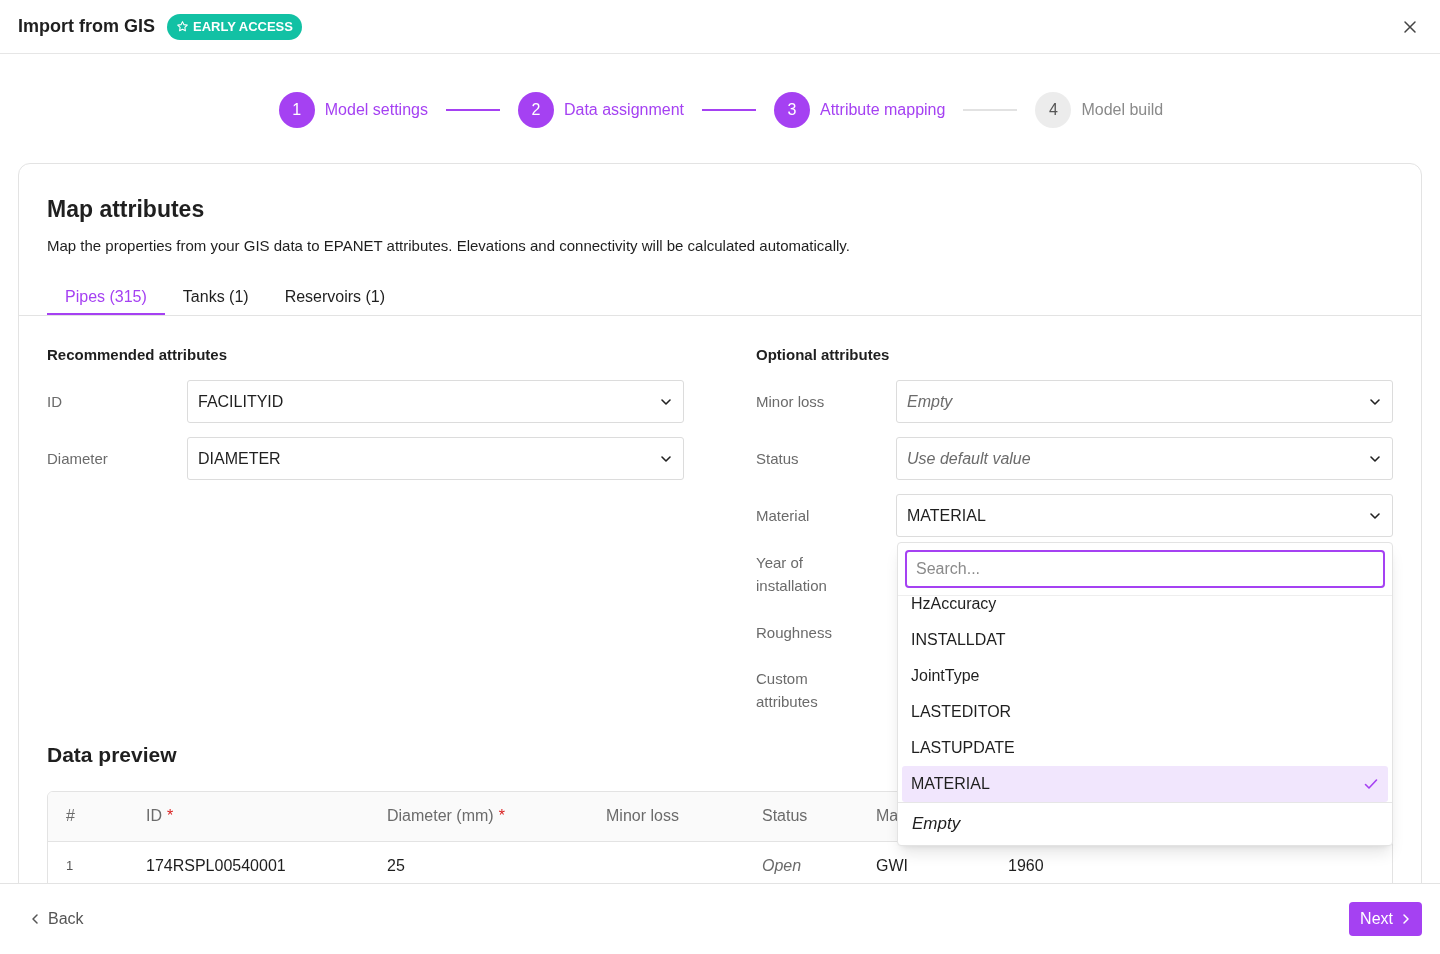 Image resolution: width=1440 pixels, height=954 pixels. What do you see at coordinates (794, 632) in the screenshot?
I see `field-label: Roughness` at bounding box center [794, 632].